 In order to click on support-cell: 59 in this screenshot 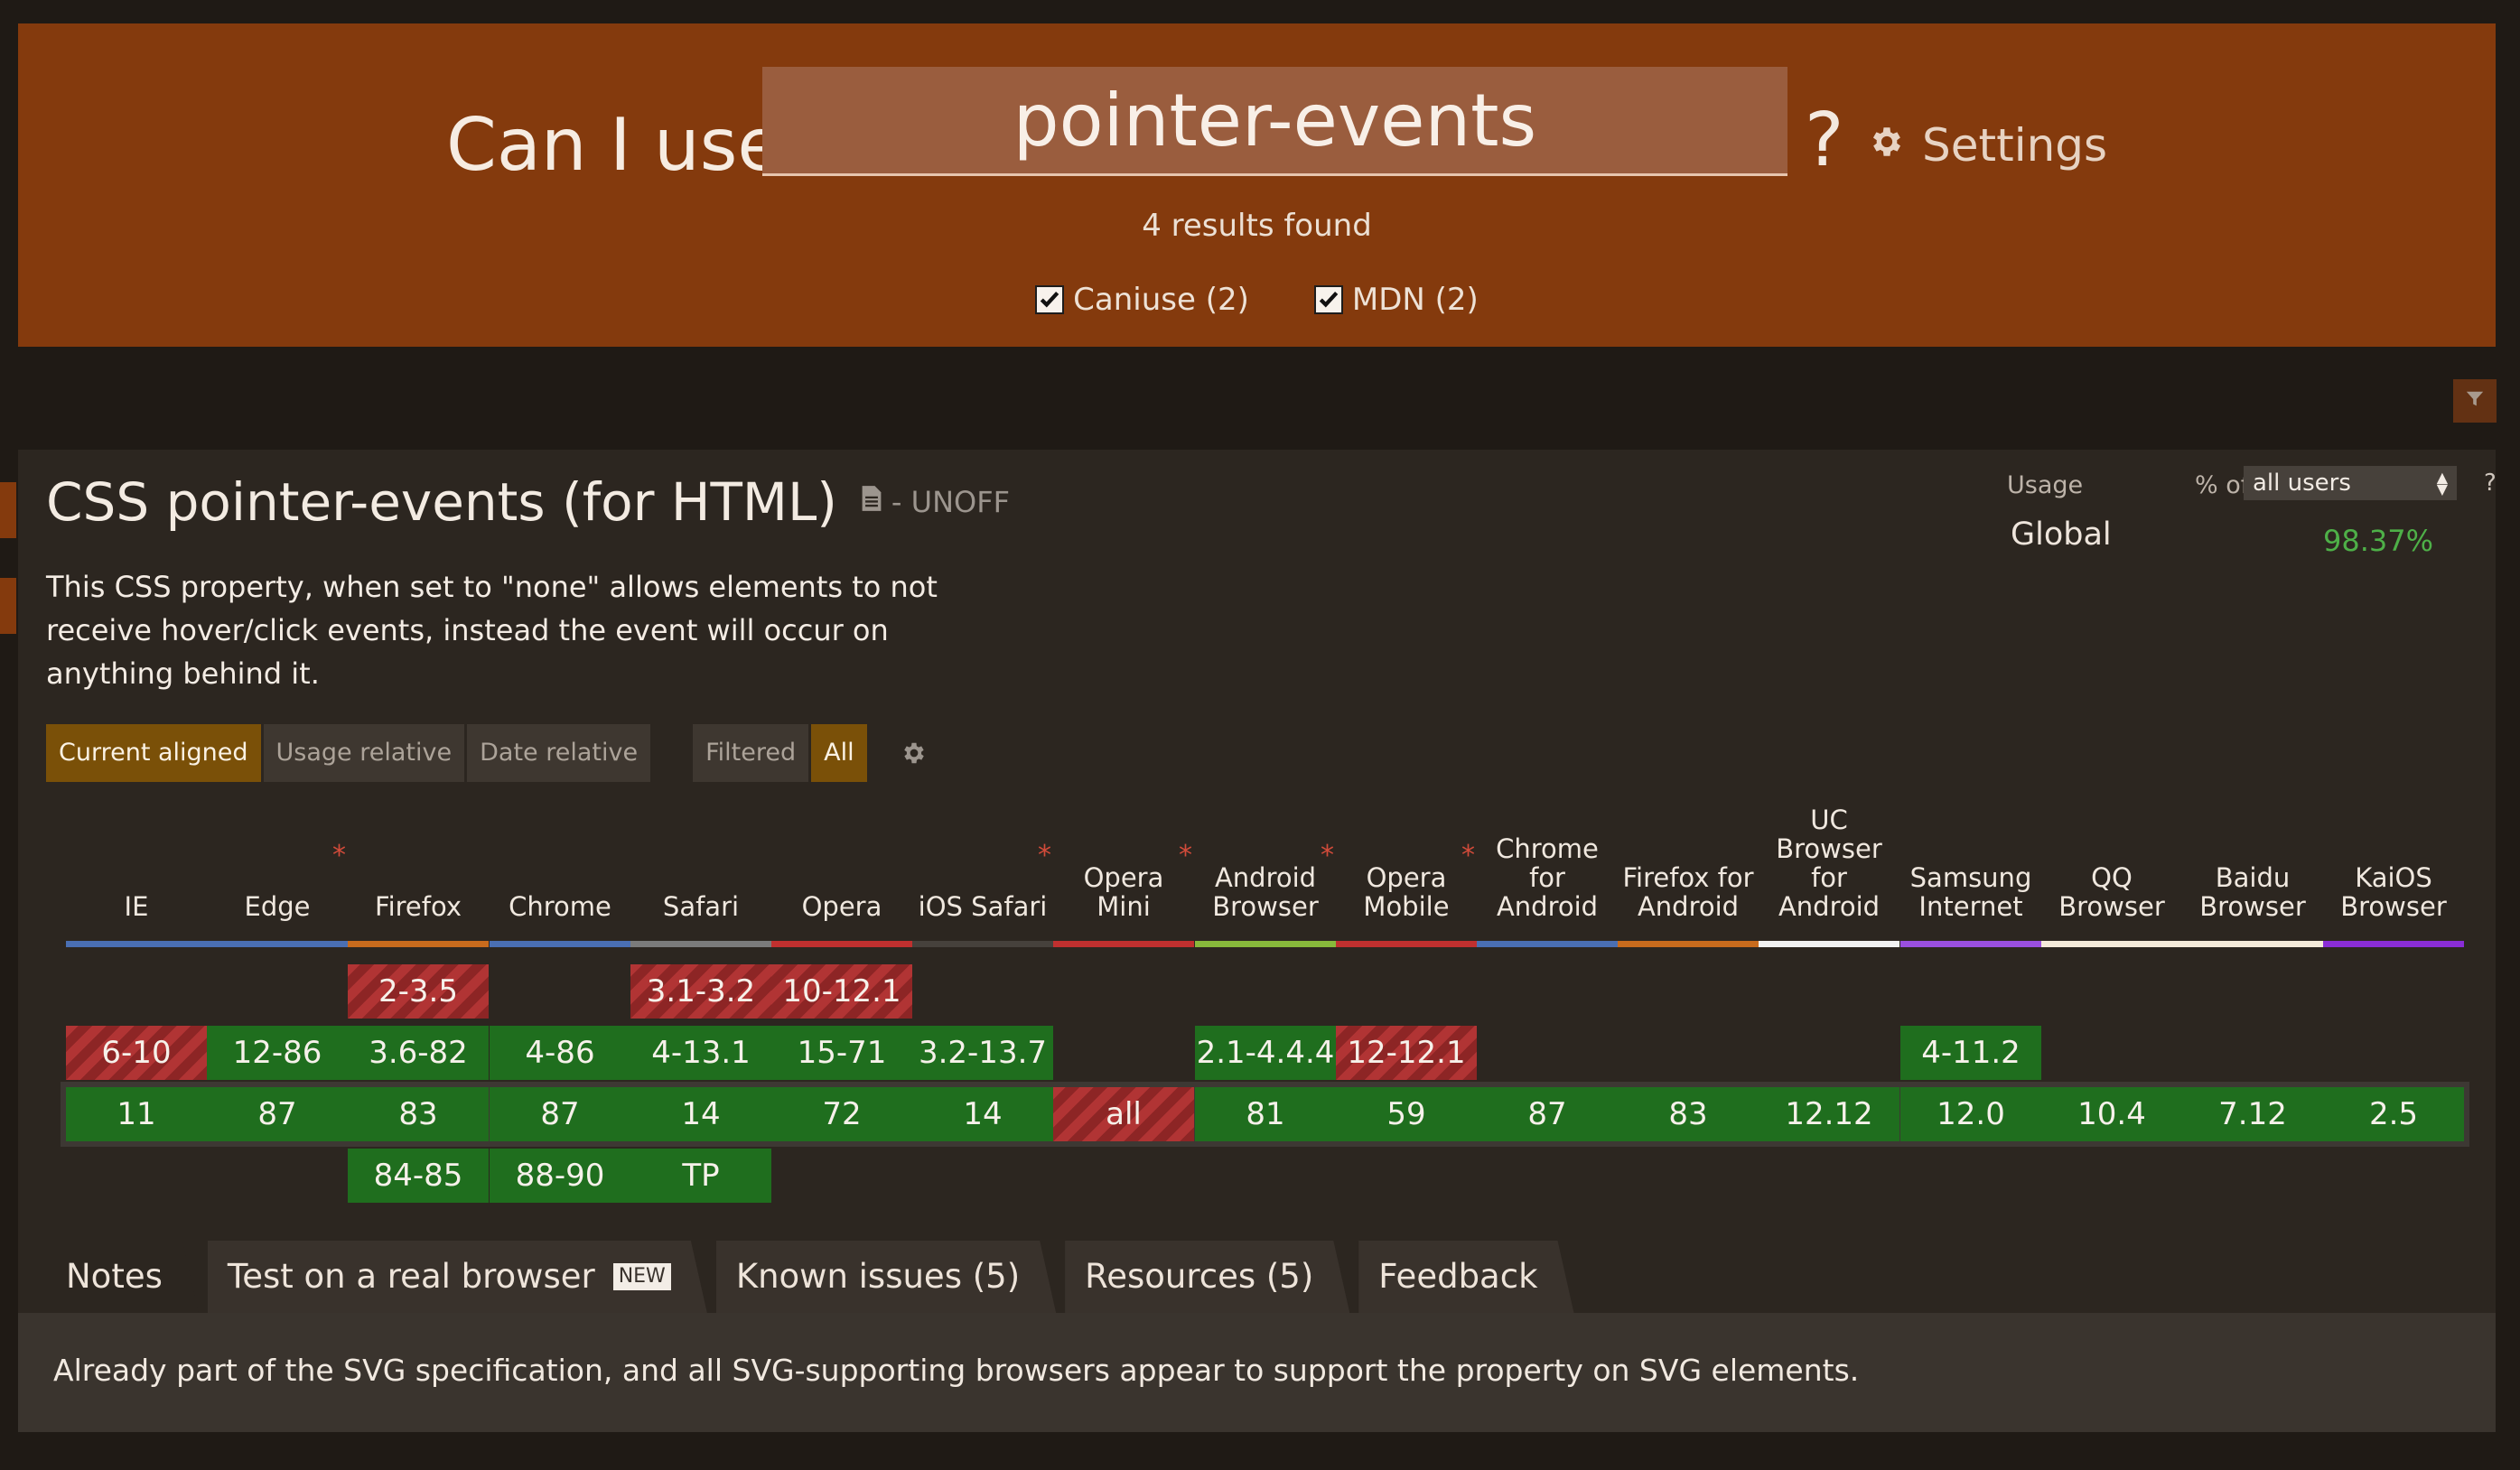, I will do `click(1406, 1114)`.